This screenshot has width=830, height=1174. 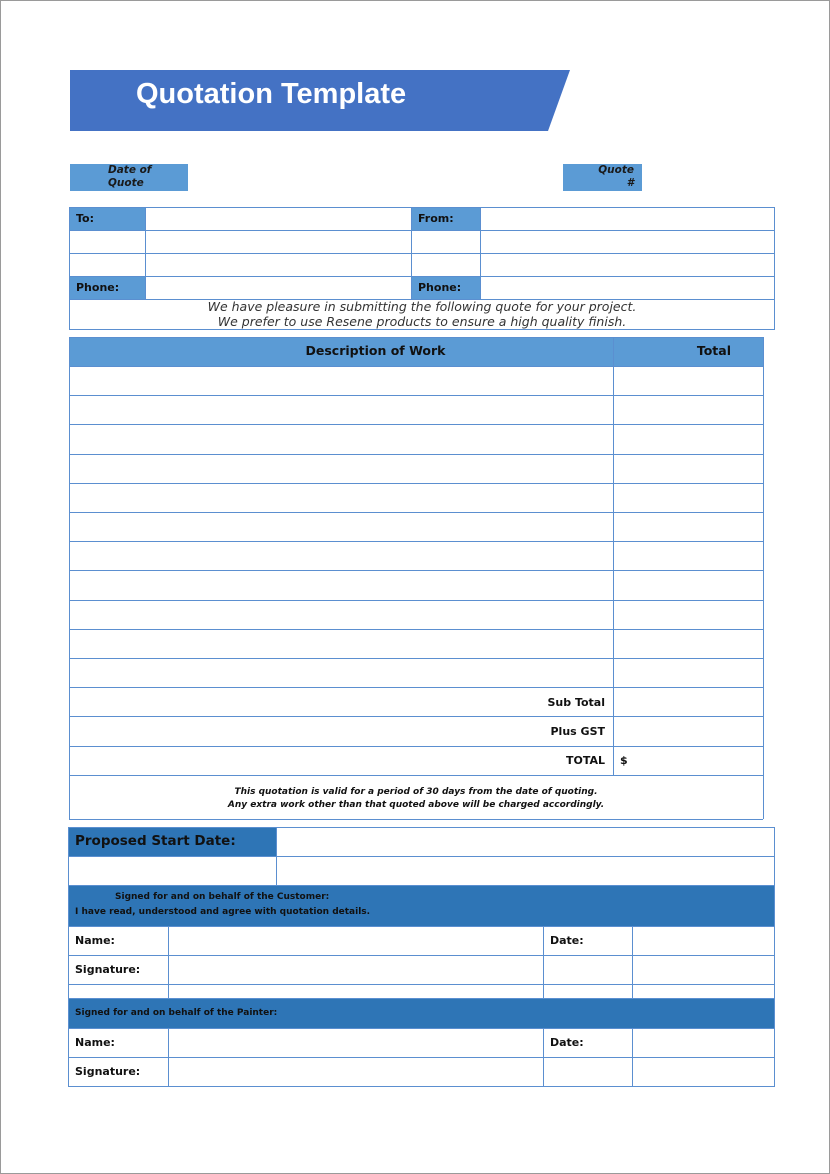 What do you see at coordinates (705, 1043) in the screenshot?
I see `painter-date-input` at bounding box center [705, 1043].